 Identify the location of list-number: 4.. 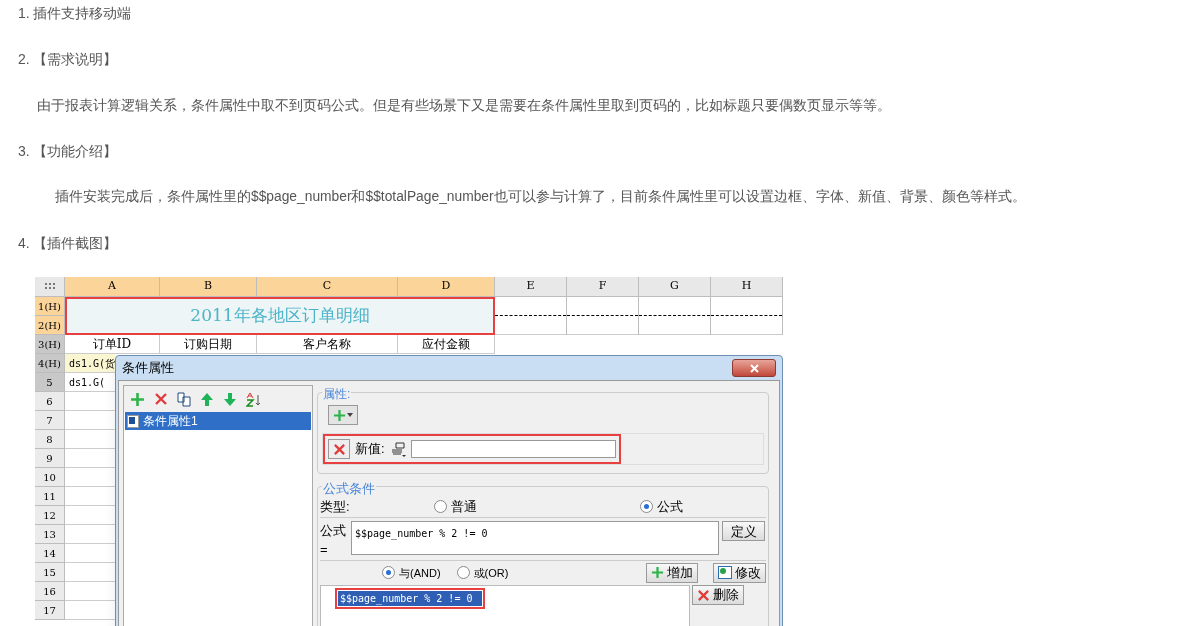
(24, 243).